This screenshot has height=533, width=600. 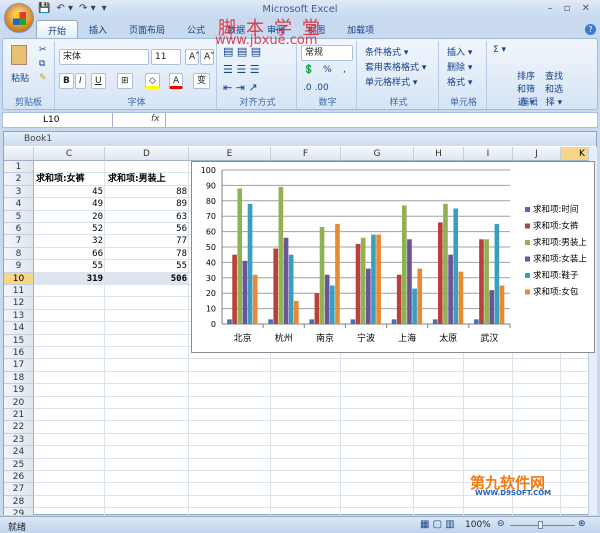 What do you see at coordinates (437, 524) in the screenshot?
I see `view-buttons: ▦ ▢ ▥` at bounding box center [437, 524].